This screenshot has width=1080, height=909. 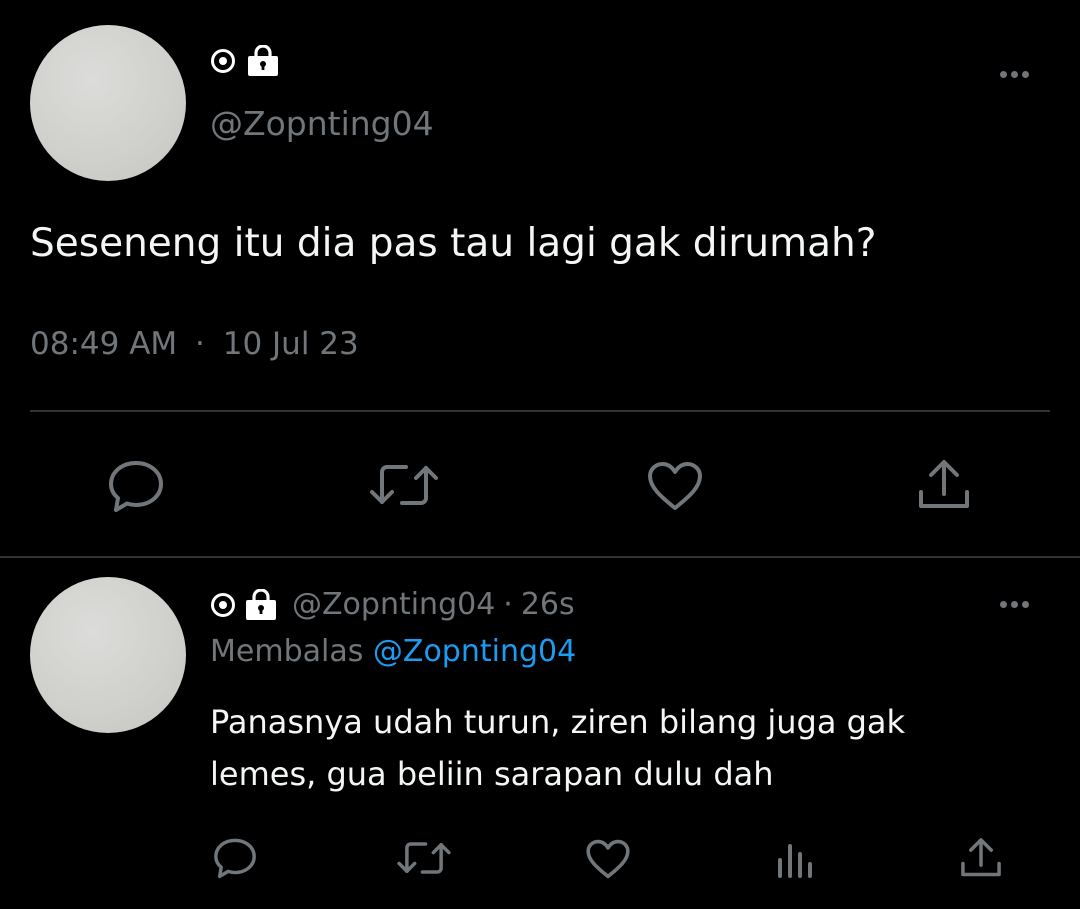 I want to click on replying-to: Membalas @Zopnting04, so click(x=393, y=652).